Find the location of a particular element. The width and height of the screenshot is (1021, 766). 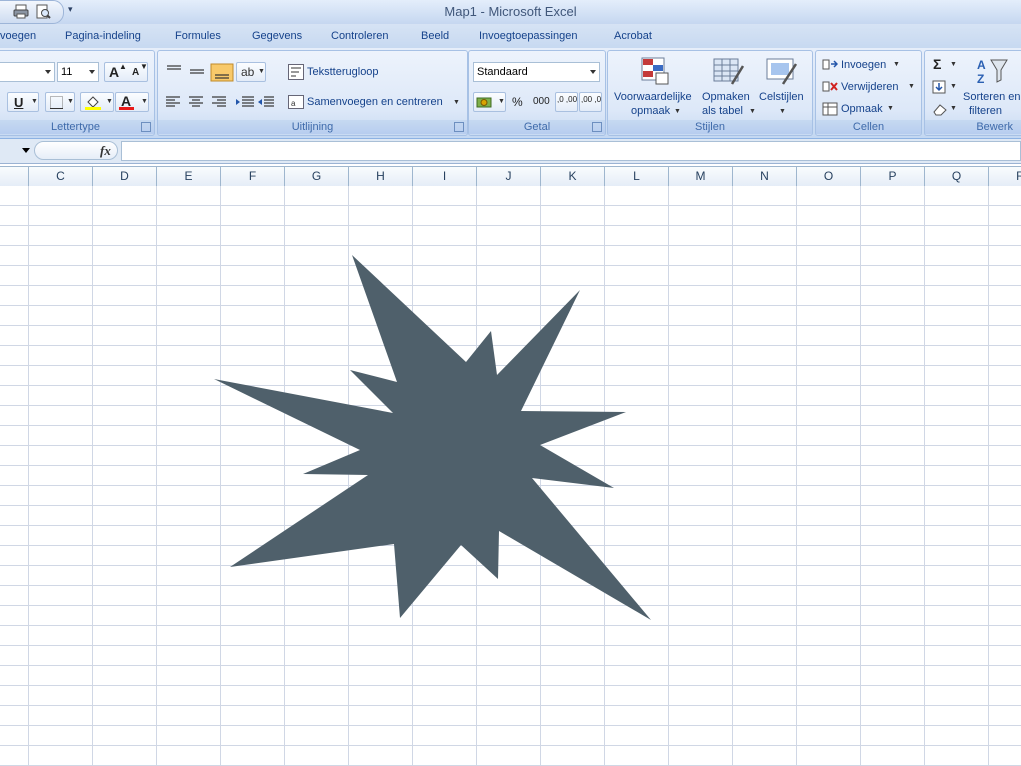

tab-formules: Formules is located at coordinates (198, 36).